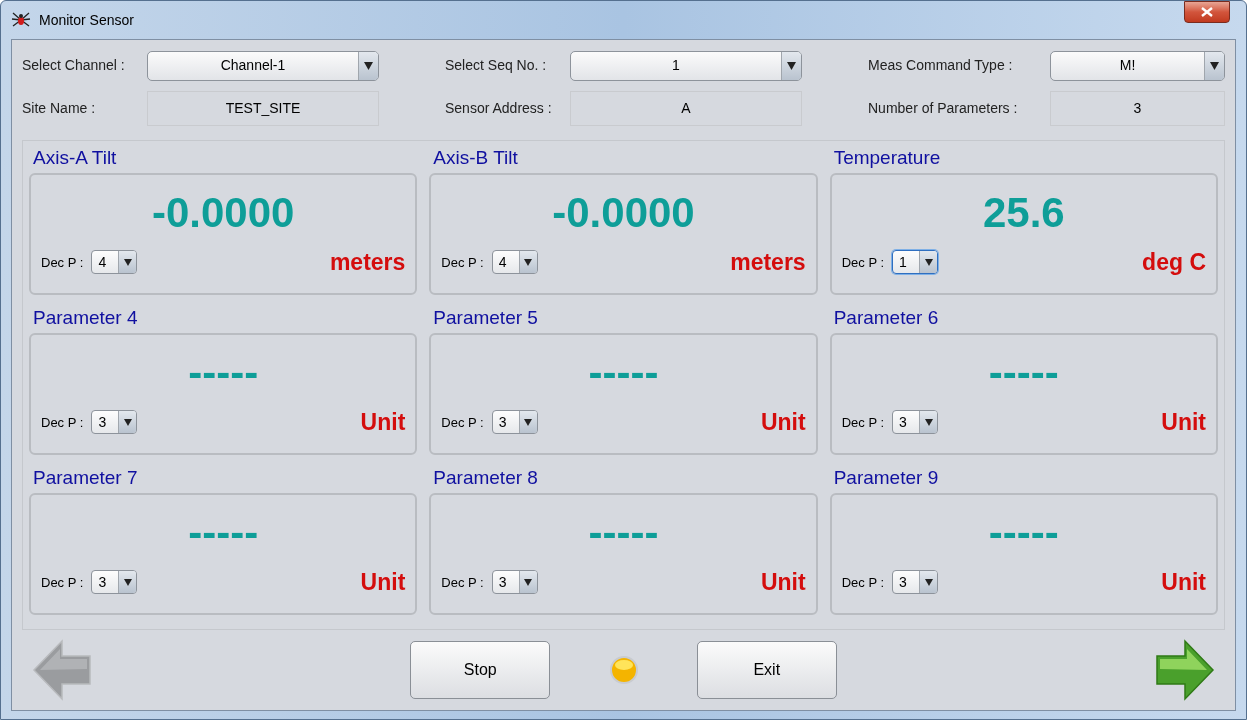 The width and height of the screenshot is (1247, 720). I want to click on parameter-title: Parameter 9, so click(886, 478).